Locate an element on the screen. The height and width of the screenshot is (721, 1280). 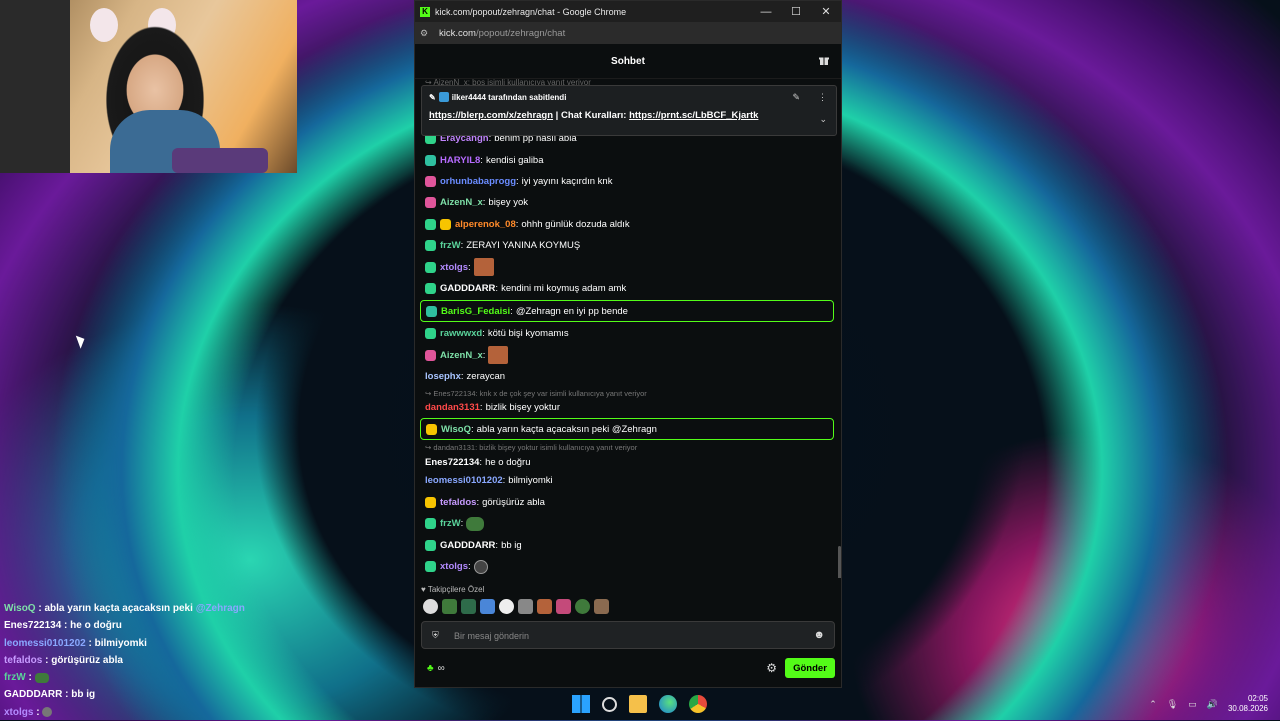
emoji-picker-icon: ☻ is located at coordinates (819, 635).